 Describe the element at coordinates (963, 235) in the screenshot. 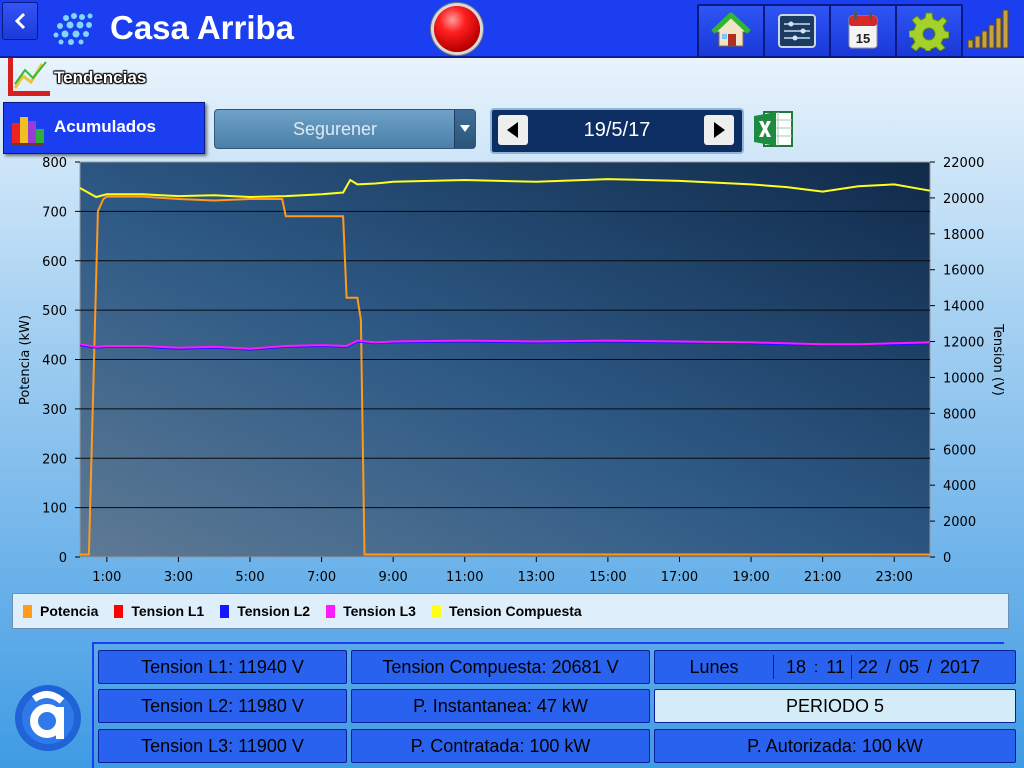

I see `right-tick-label: 18000` at that location.